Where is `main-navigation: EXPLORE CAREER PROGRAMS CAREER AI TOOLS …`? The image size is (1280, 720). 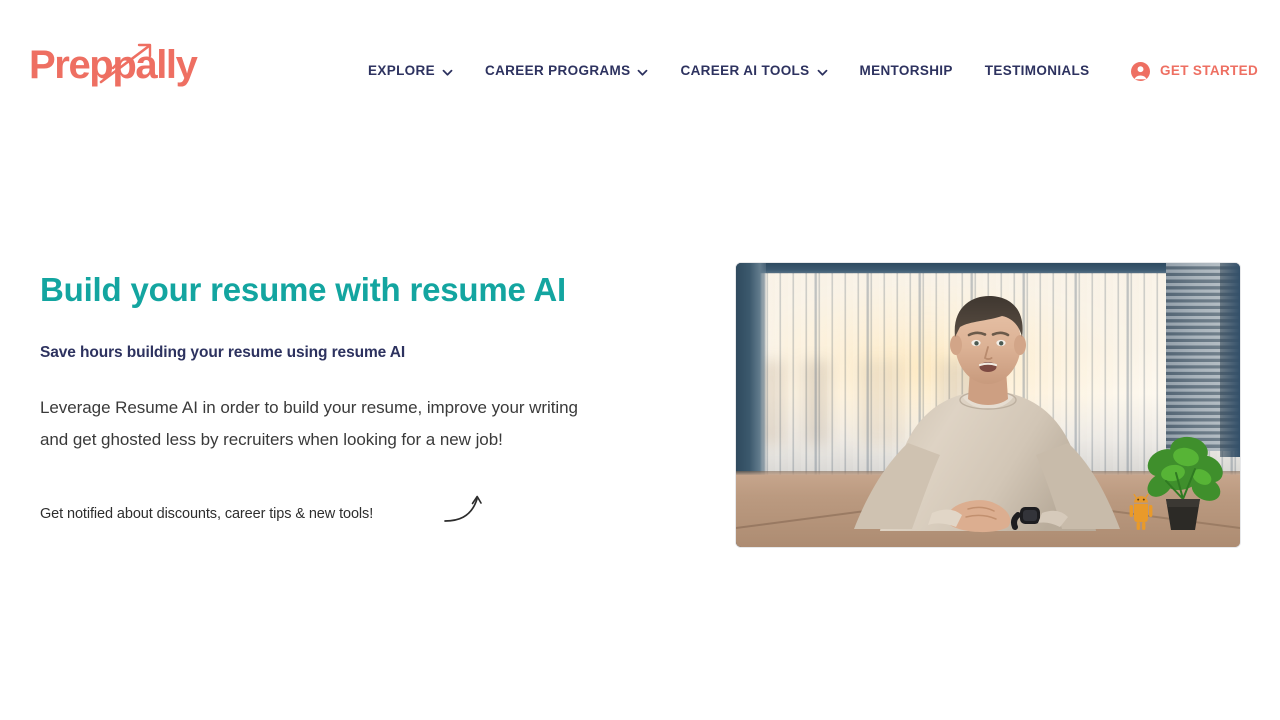
main-navigation: EXPLORE CAREER PROGRAMS CAREER AI TOOLS … is located at coordinates (728, 71).